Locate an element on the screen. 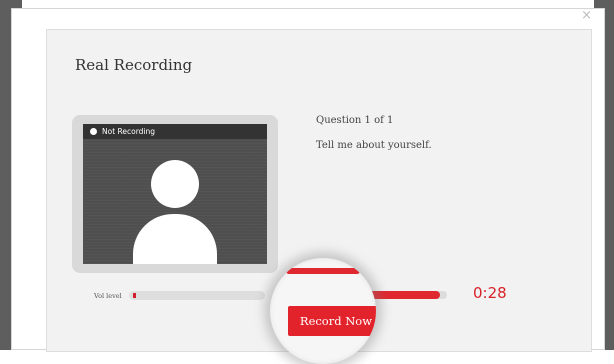 The image size is (614, 364). camera-preview: Not Recording is located at coordinates (175, 194).